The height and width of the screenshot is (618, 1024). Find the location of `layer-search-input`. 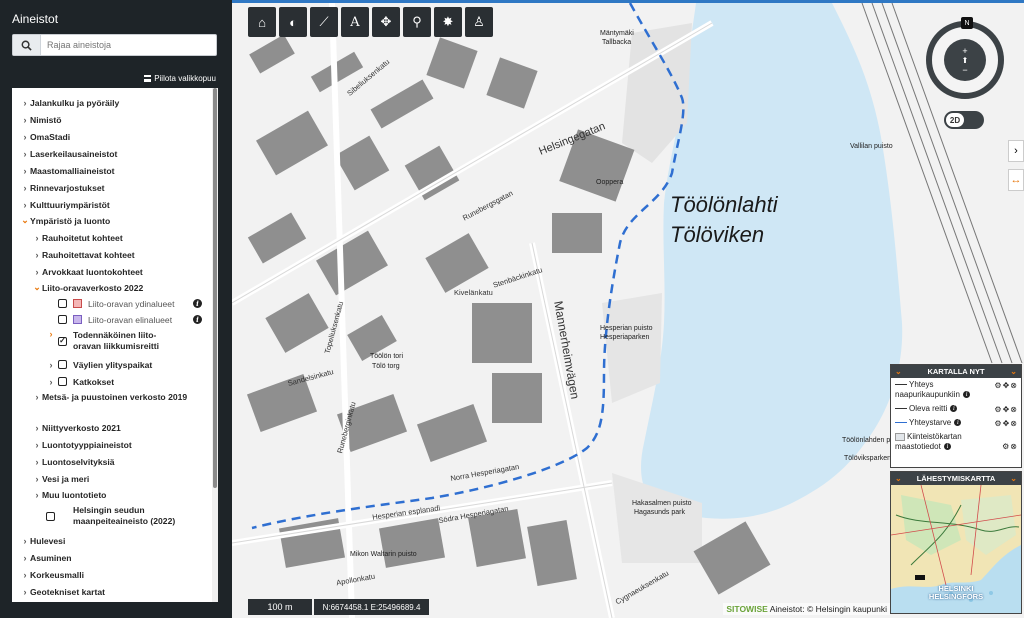

layer-search-input is located at coordinates (126, 45).